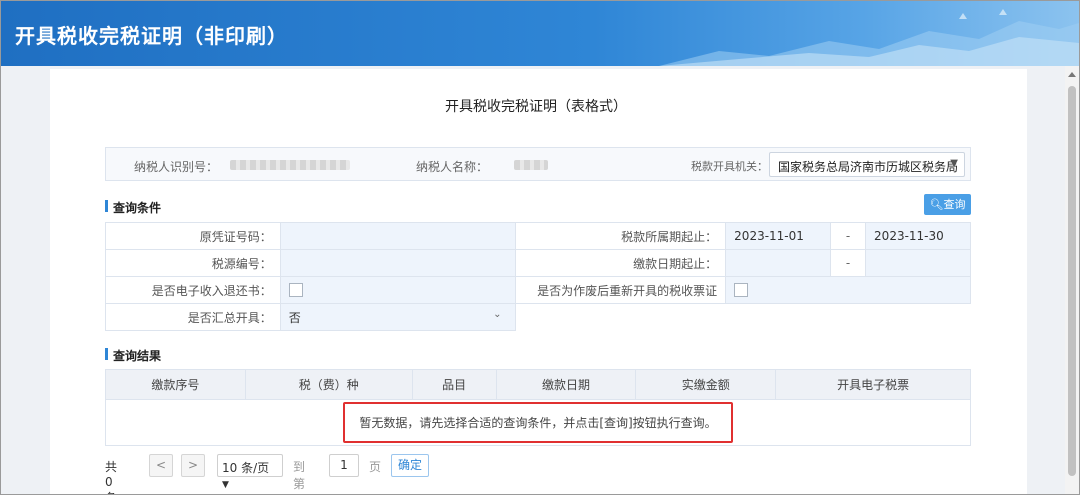  I want to click on tax-office-select: 国家税务总局济南市历城区税务局 ▼, so click(867, 164).